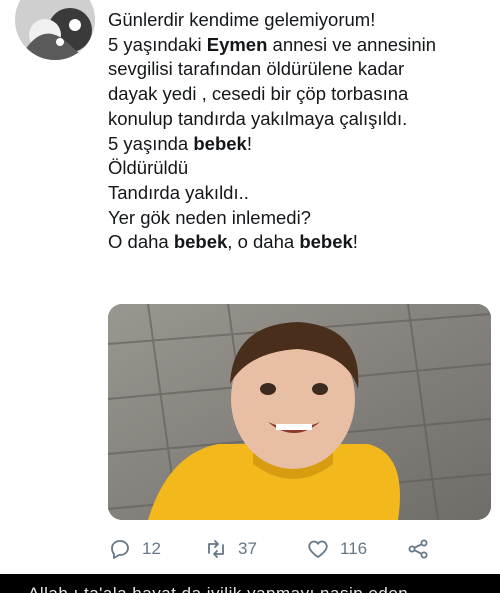 This screenshot has height=593, width=500. What do you see at coordinates (237, 44) in the screenshot?
I see `bold-text: Eymen` at bounding box center [237, 44].